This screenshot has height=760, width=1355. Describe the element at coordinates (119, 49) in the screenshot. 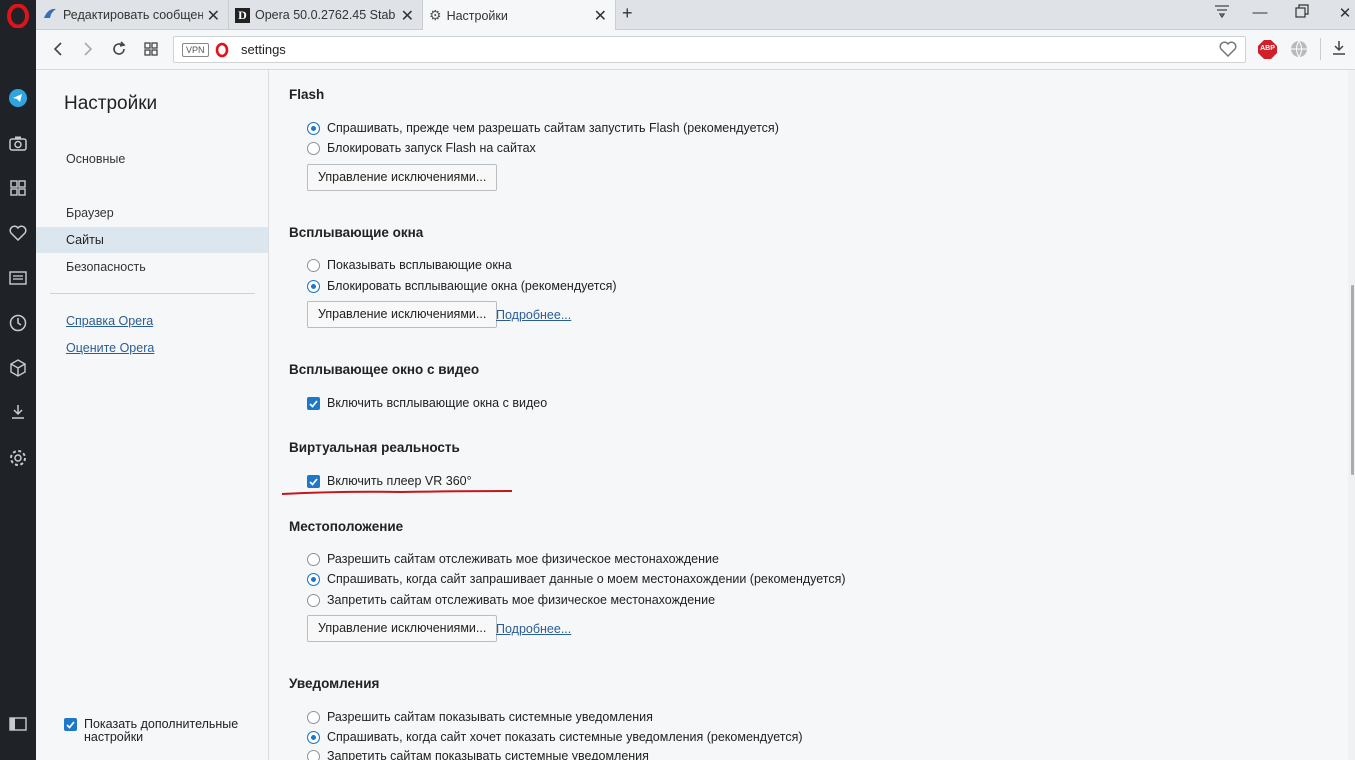

I see `reload-button` at that location.